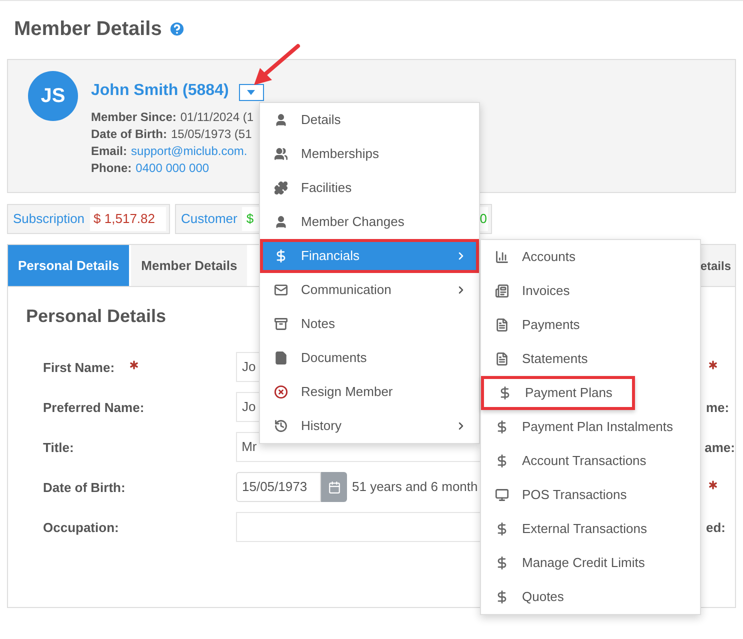 The width and height of the screenshot is (743, 639). I want to click on menu-item: Documents, so click(369, 358).